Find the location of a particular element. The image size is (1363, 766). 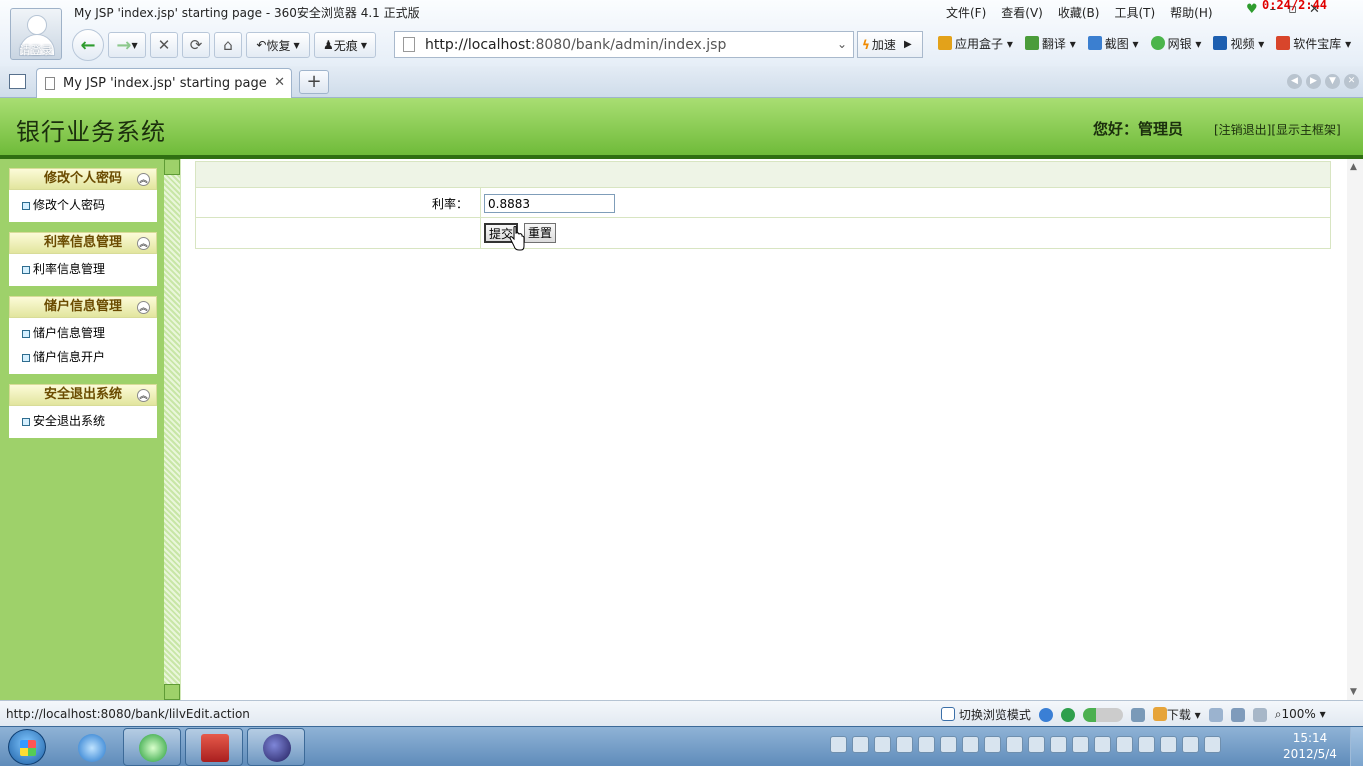

close-tab-icon: ✕ is located at coordinates (279, 82).